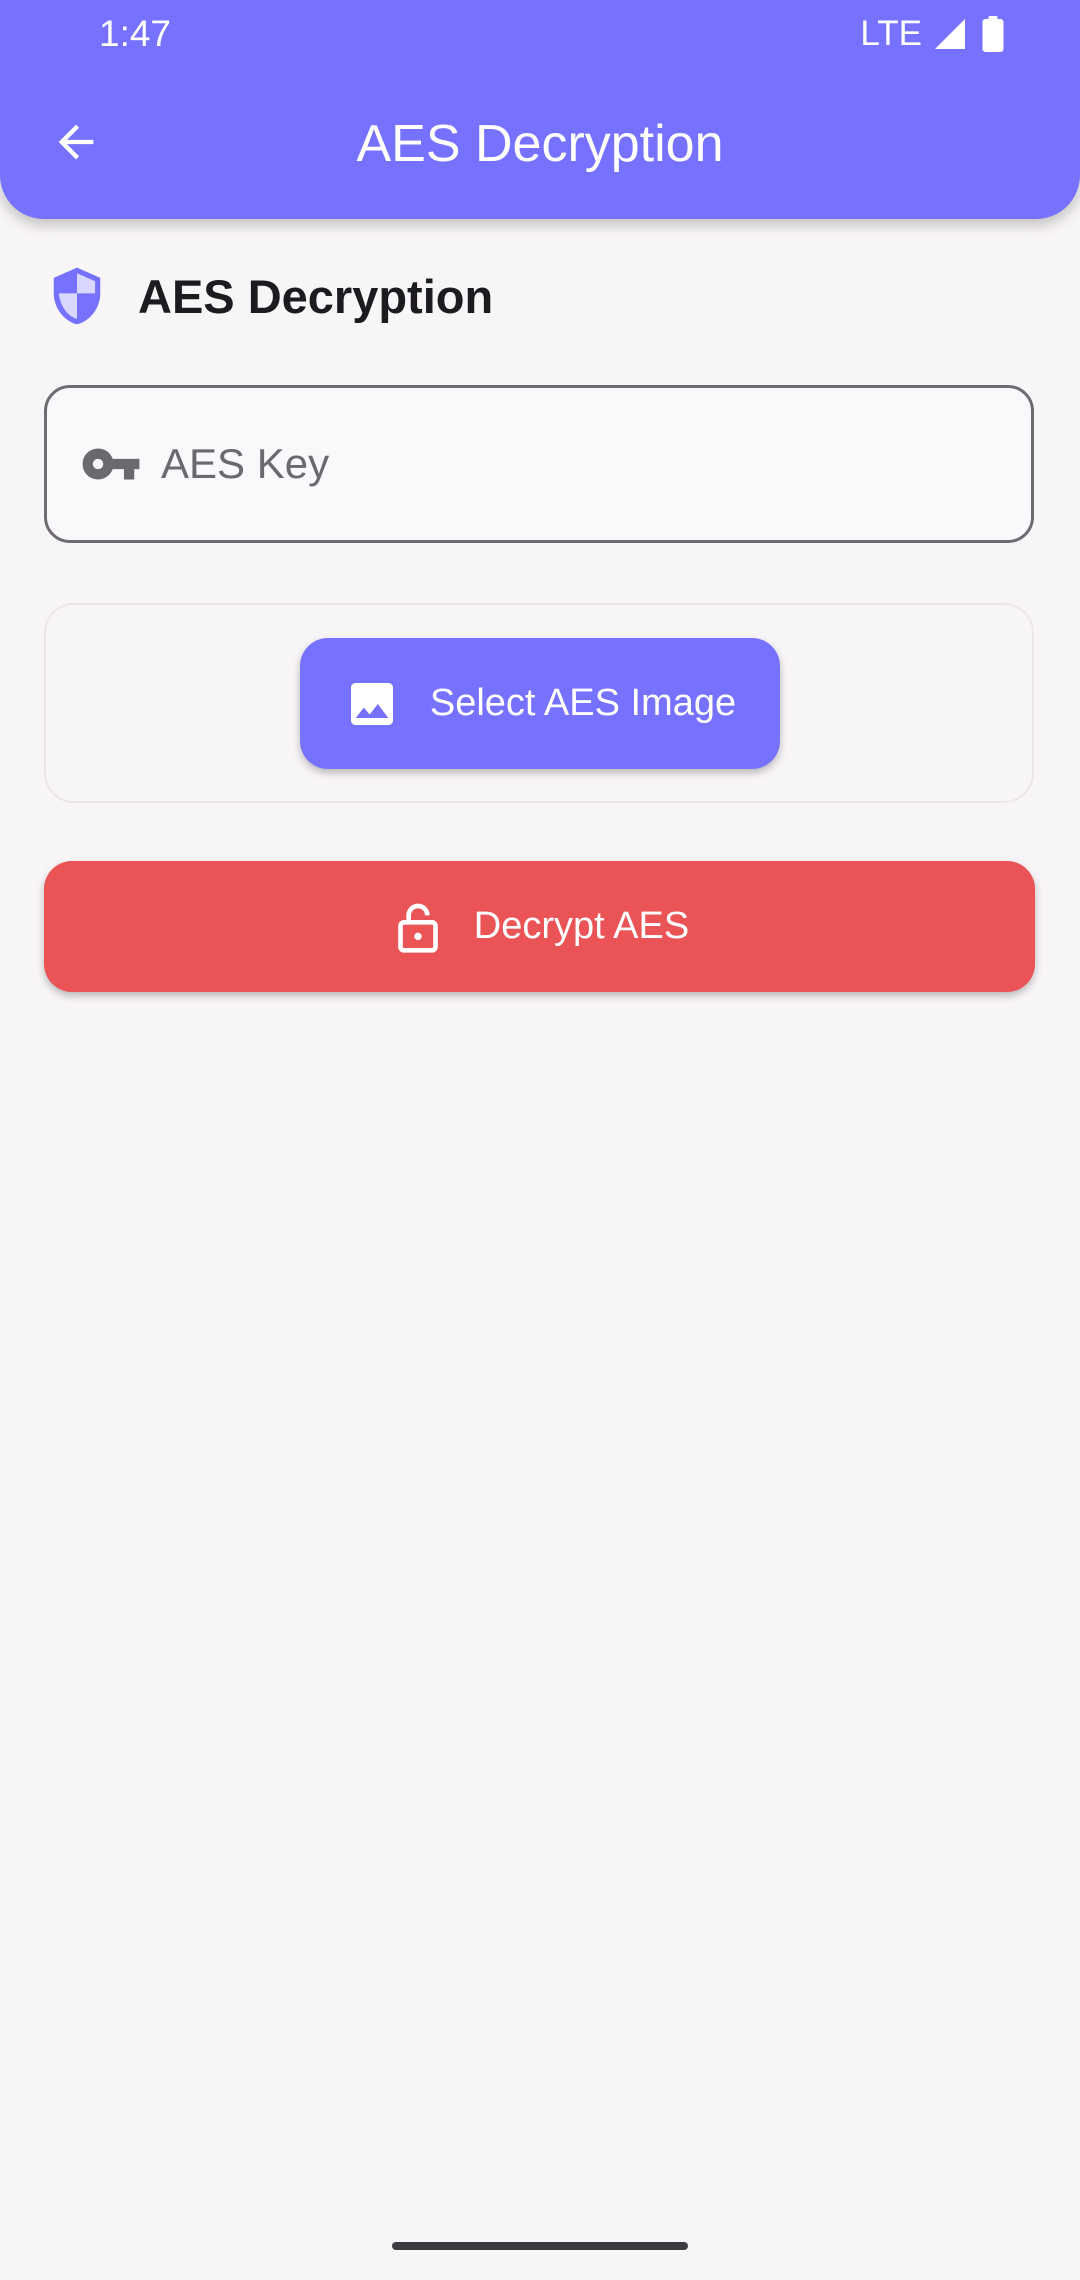 This screenshot has width=1080, height=2280. I want to click on status-icons: LTE, so click(932, 34).